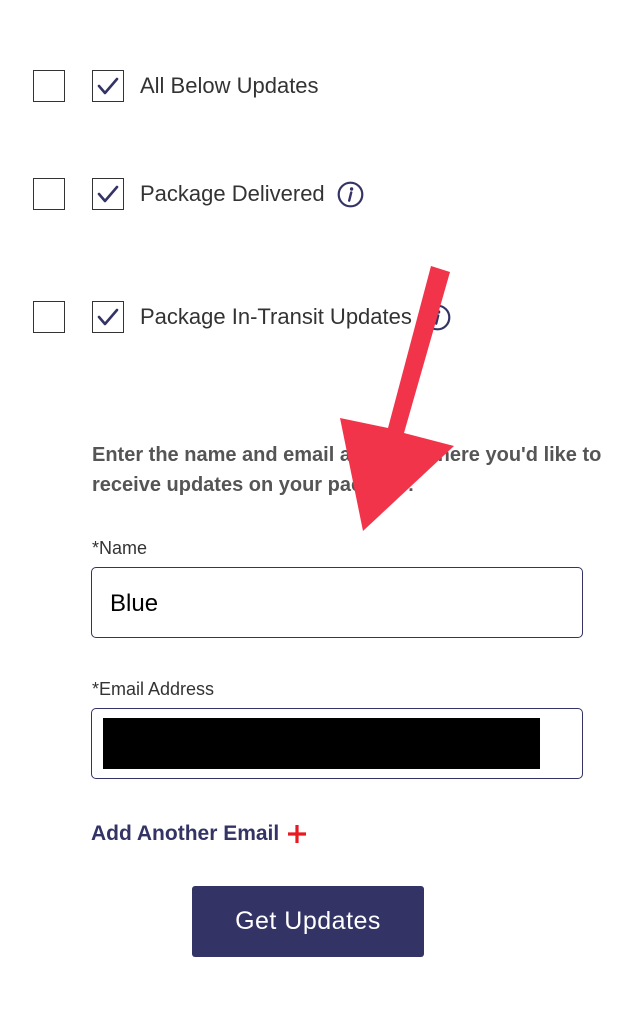 This screenshot has height=1024, width=617. I want to click on option-row-package-in-transit: Package In-Transit Updates, so click(242, 317).